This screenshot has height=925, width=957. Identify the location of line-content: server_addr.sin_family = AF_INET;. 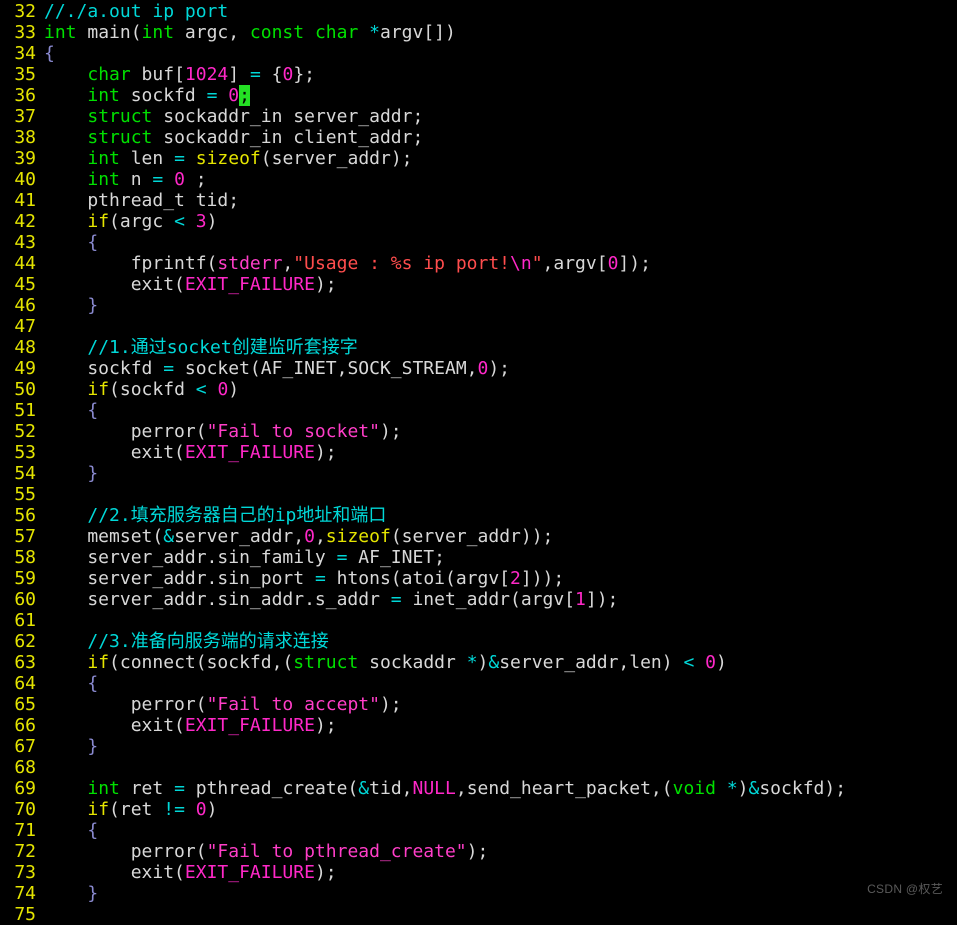
(496, 557).